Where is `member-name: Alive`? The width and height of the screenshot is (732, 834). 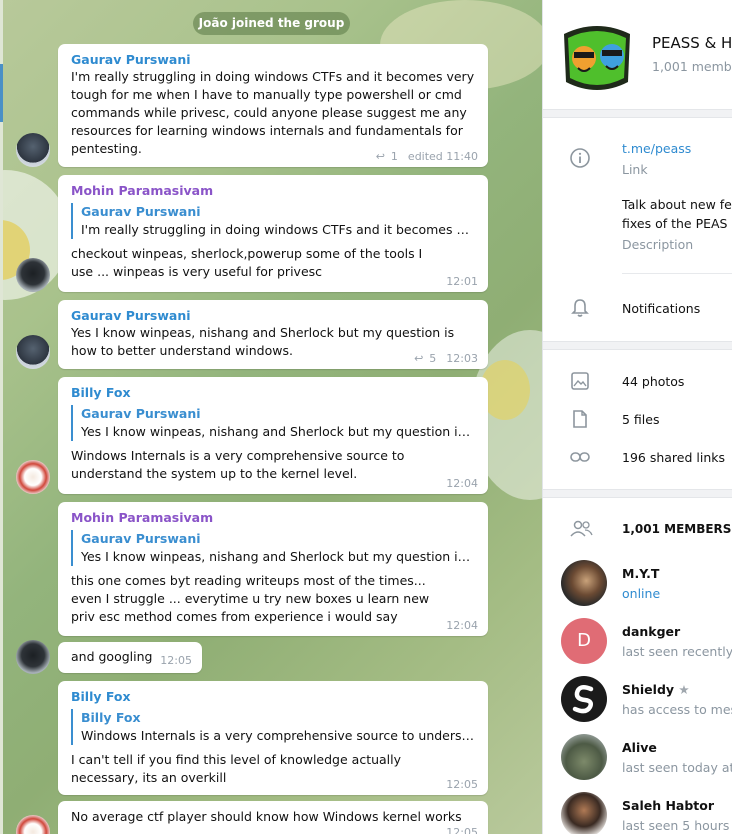
member-name: Alive is located at coordinates (639, 747).